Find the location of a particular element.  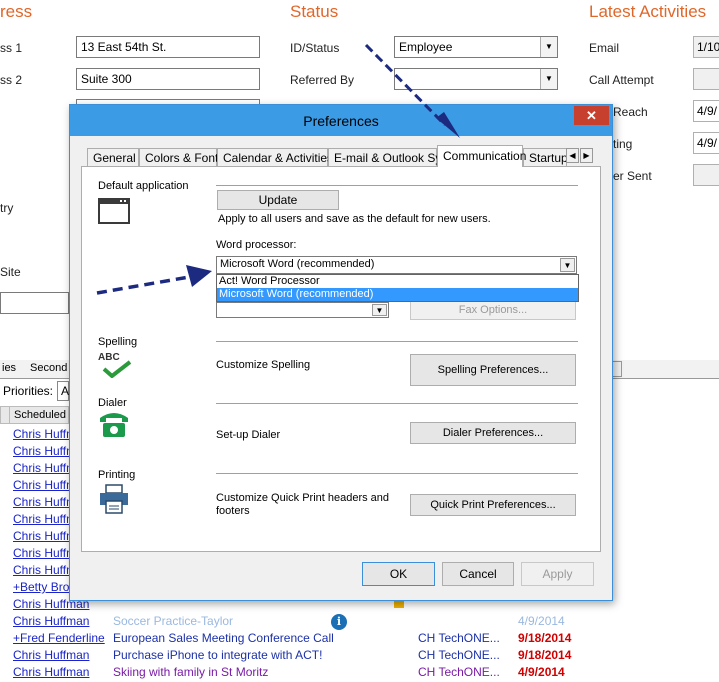

arrow-to-communication-tab is located at coordinates (405, 85).